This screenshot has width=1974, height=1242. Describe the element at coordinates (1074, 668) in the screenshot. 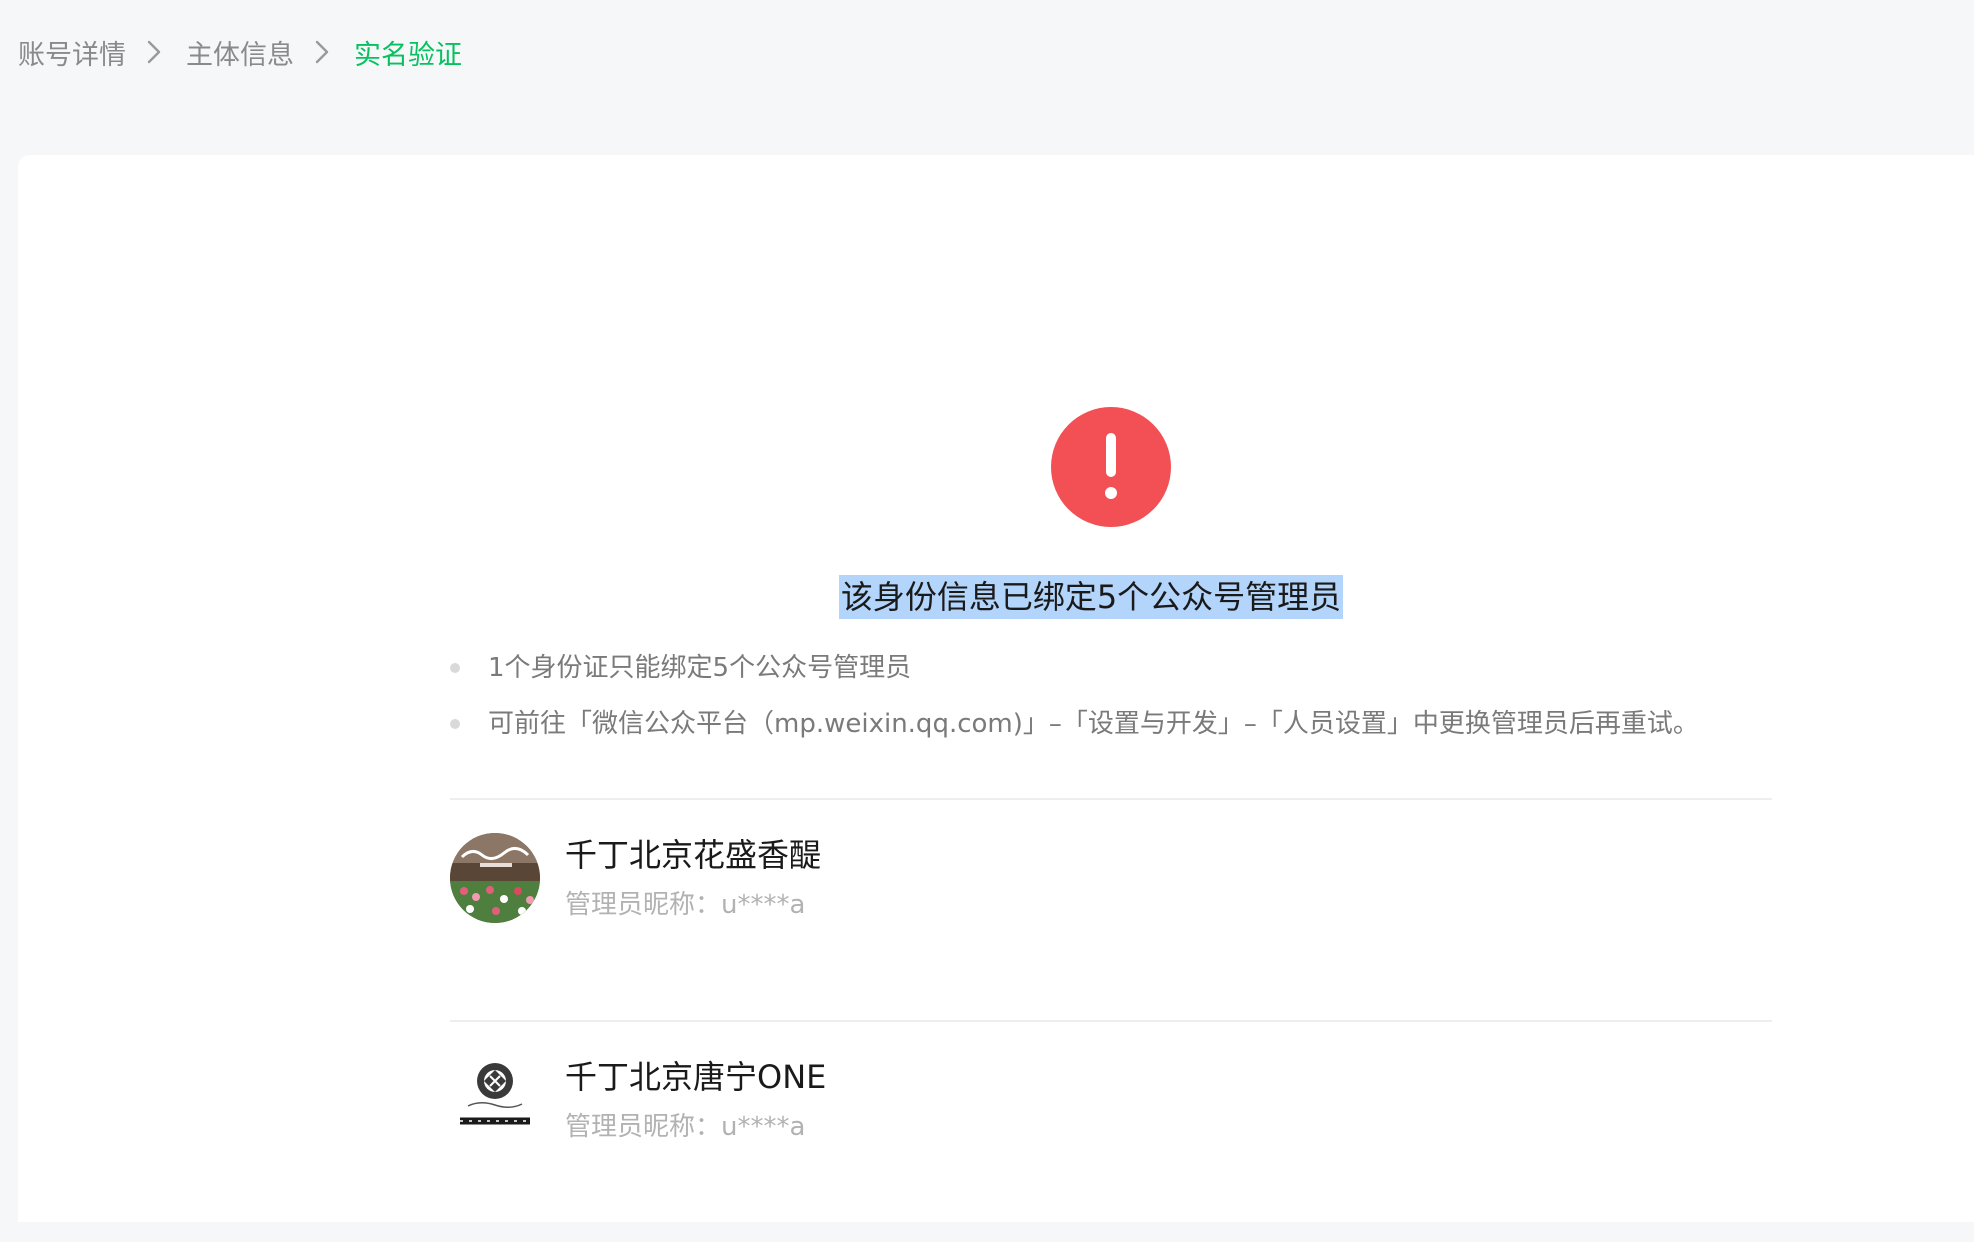

I see `tip-item: 1个身份证只能绑定5个公众号管理员` at that location.